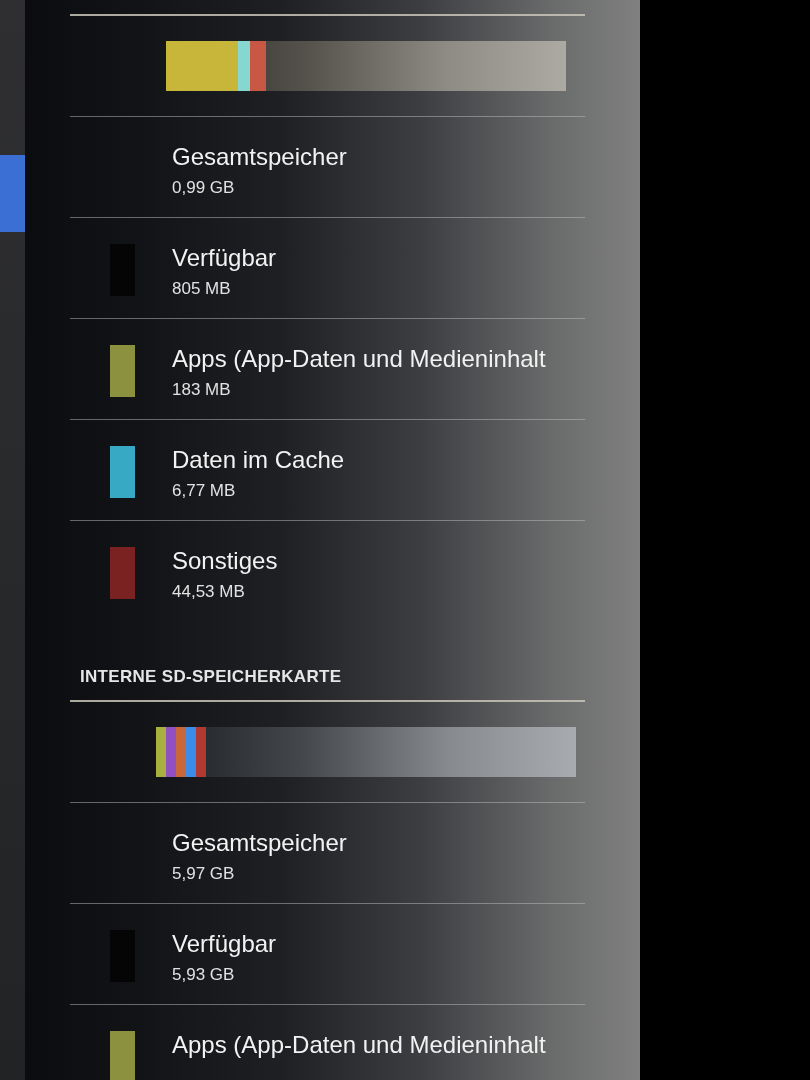 The image size is (810, 1080). Describe the element at coordinates (204, 187) in the screenshot. I see `storage-item-size: 0,99 GB` at that location.